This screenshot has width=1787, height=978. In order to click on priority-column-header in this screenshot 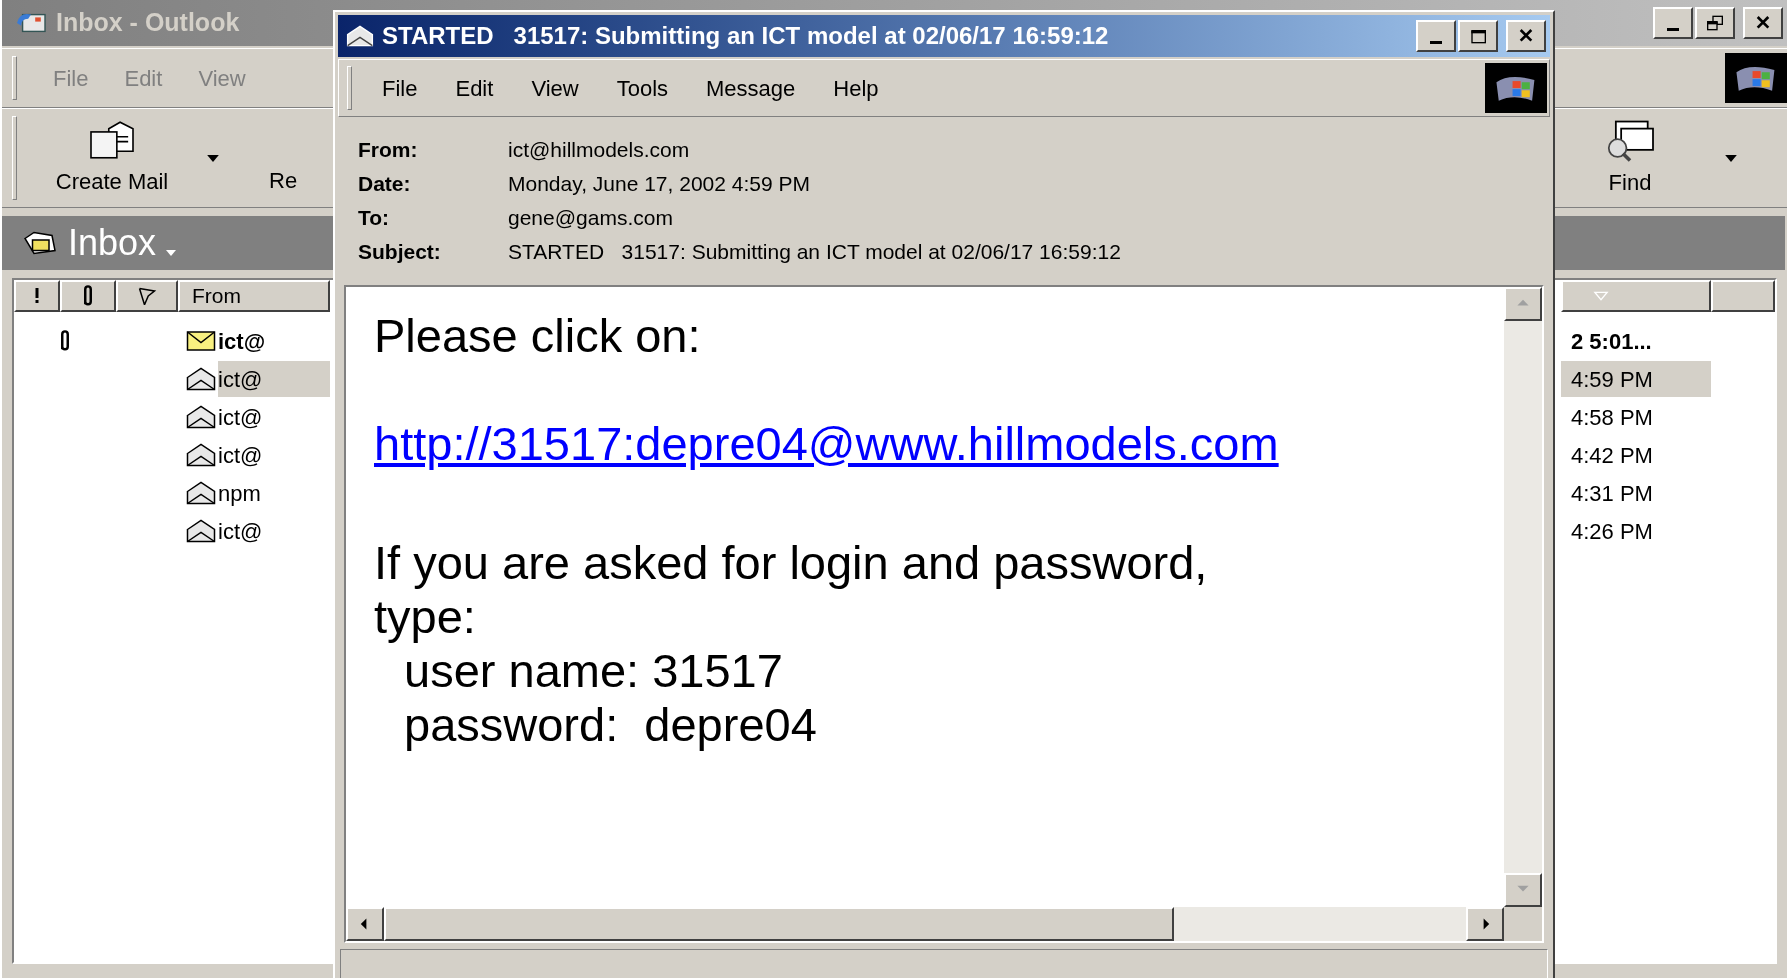, I will do `click(37, 296)`.